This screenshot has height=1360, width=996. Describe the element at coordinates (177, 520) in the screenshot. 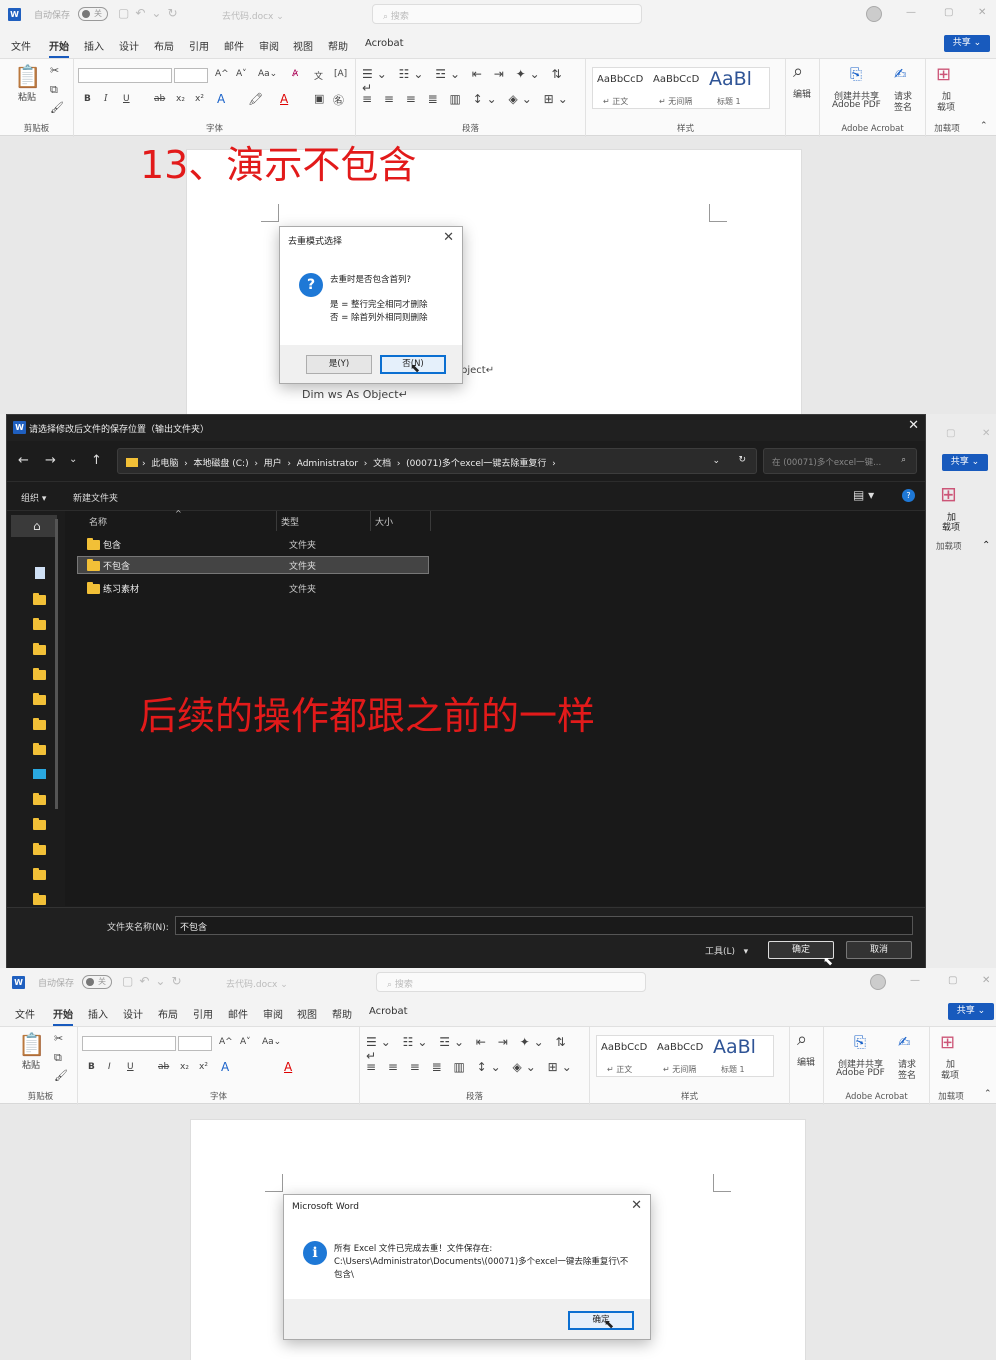

I see `col-name: 名称 ^` at that location.